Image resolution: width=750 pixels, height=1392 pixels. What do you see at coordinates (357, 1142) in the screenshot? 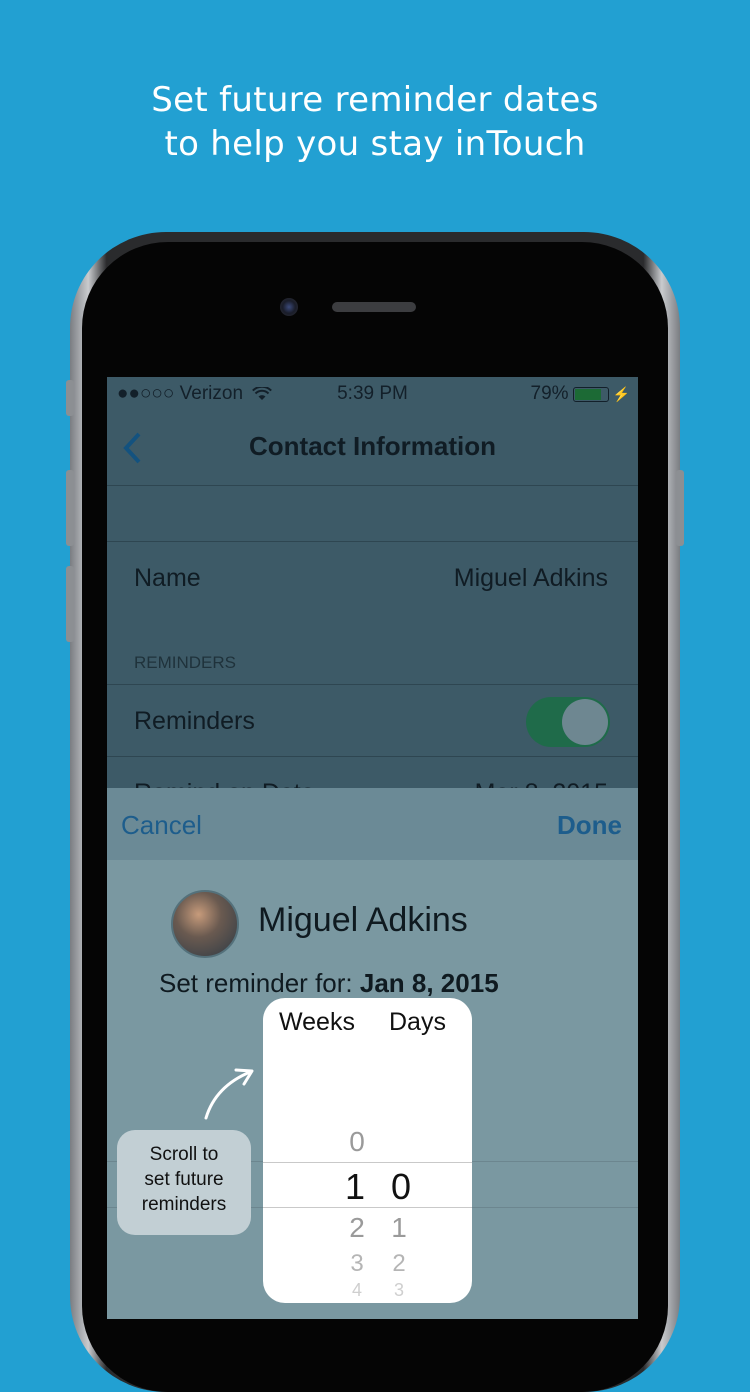
I see `weeks-option: 0` at bounding box center [357, 1142].